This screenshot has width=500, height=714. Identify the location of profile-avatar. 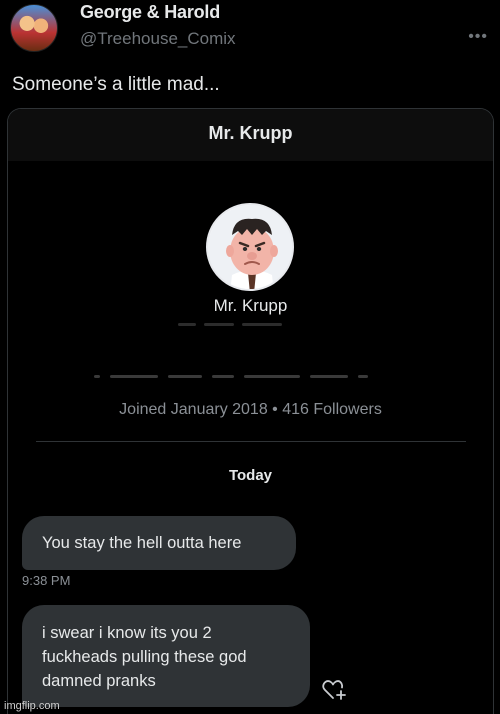
(250, 247).